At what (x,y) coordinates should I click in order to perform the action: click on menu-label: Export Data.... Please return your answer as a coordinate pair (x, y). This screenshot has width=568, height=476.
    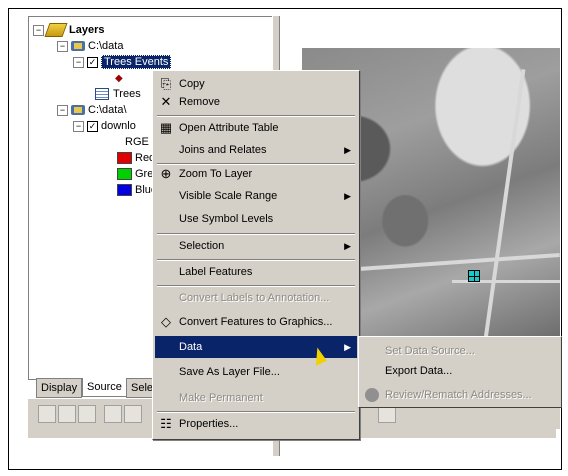
    Looking at the image, I should click on (419, 371).